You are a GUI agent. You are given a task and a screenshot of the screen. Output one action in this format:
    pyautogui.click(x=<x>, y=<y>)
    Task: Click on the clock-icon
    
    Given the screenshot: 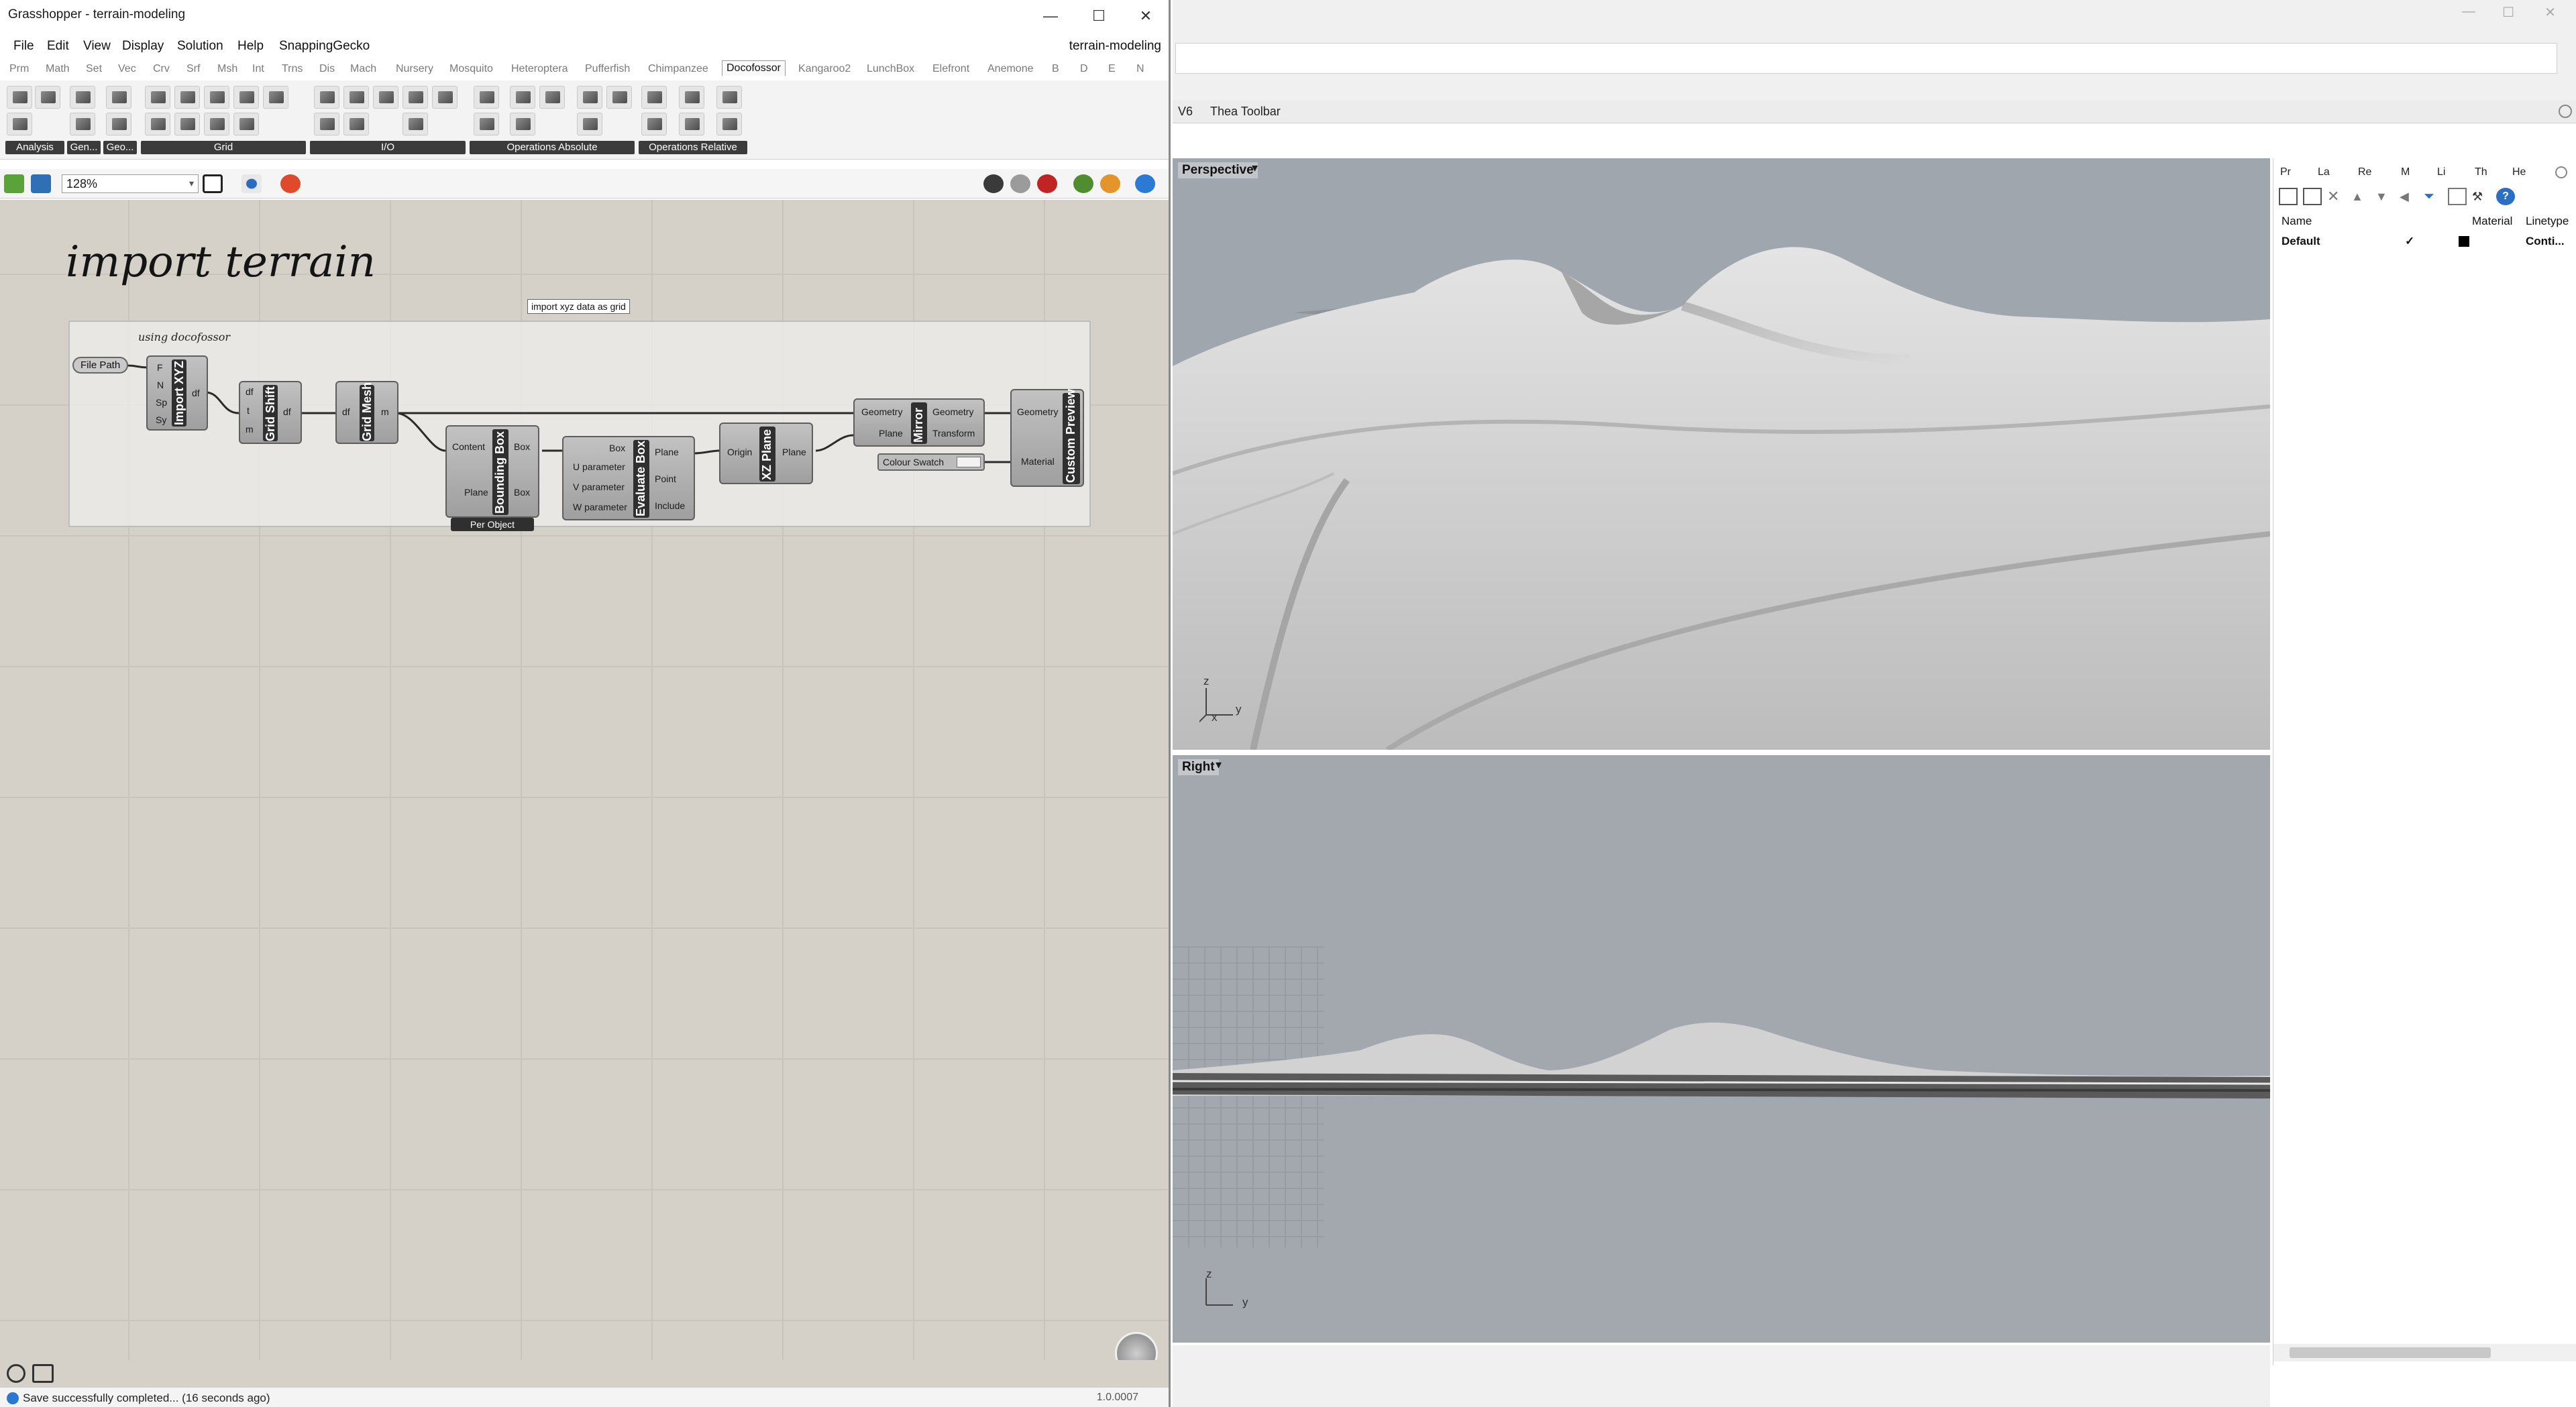 What is the action you would take?
    pyautogui.click(x=16, y=1373)
    